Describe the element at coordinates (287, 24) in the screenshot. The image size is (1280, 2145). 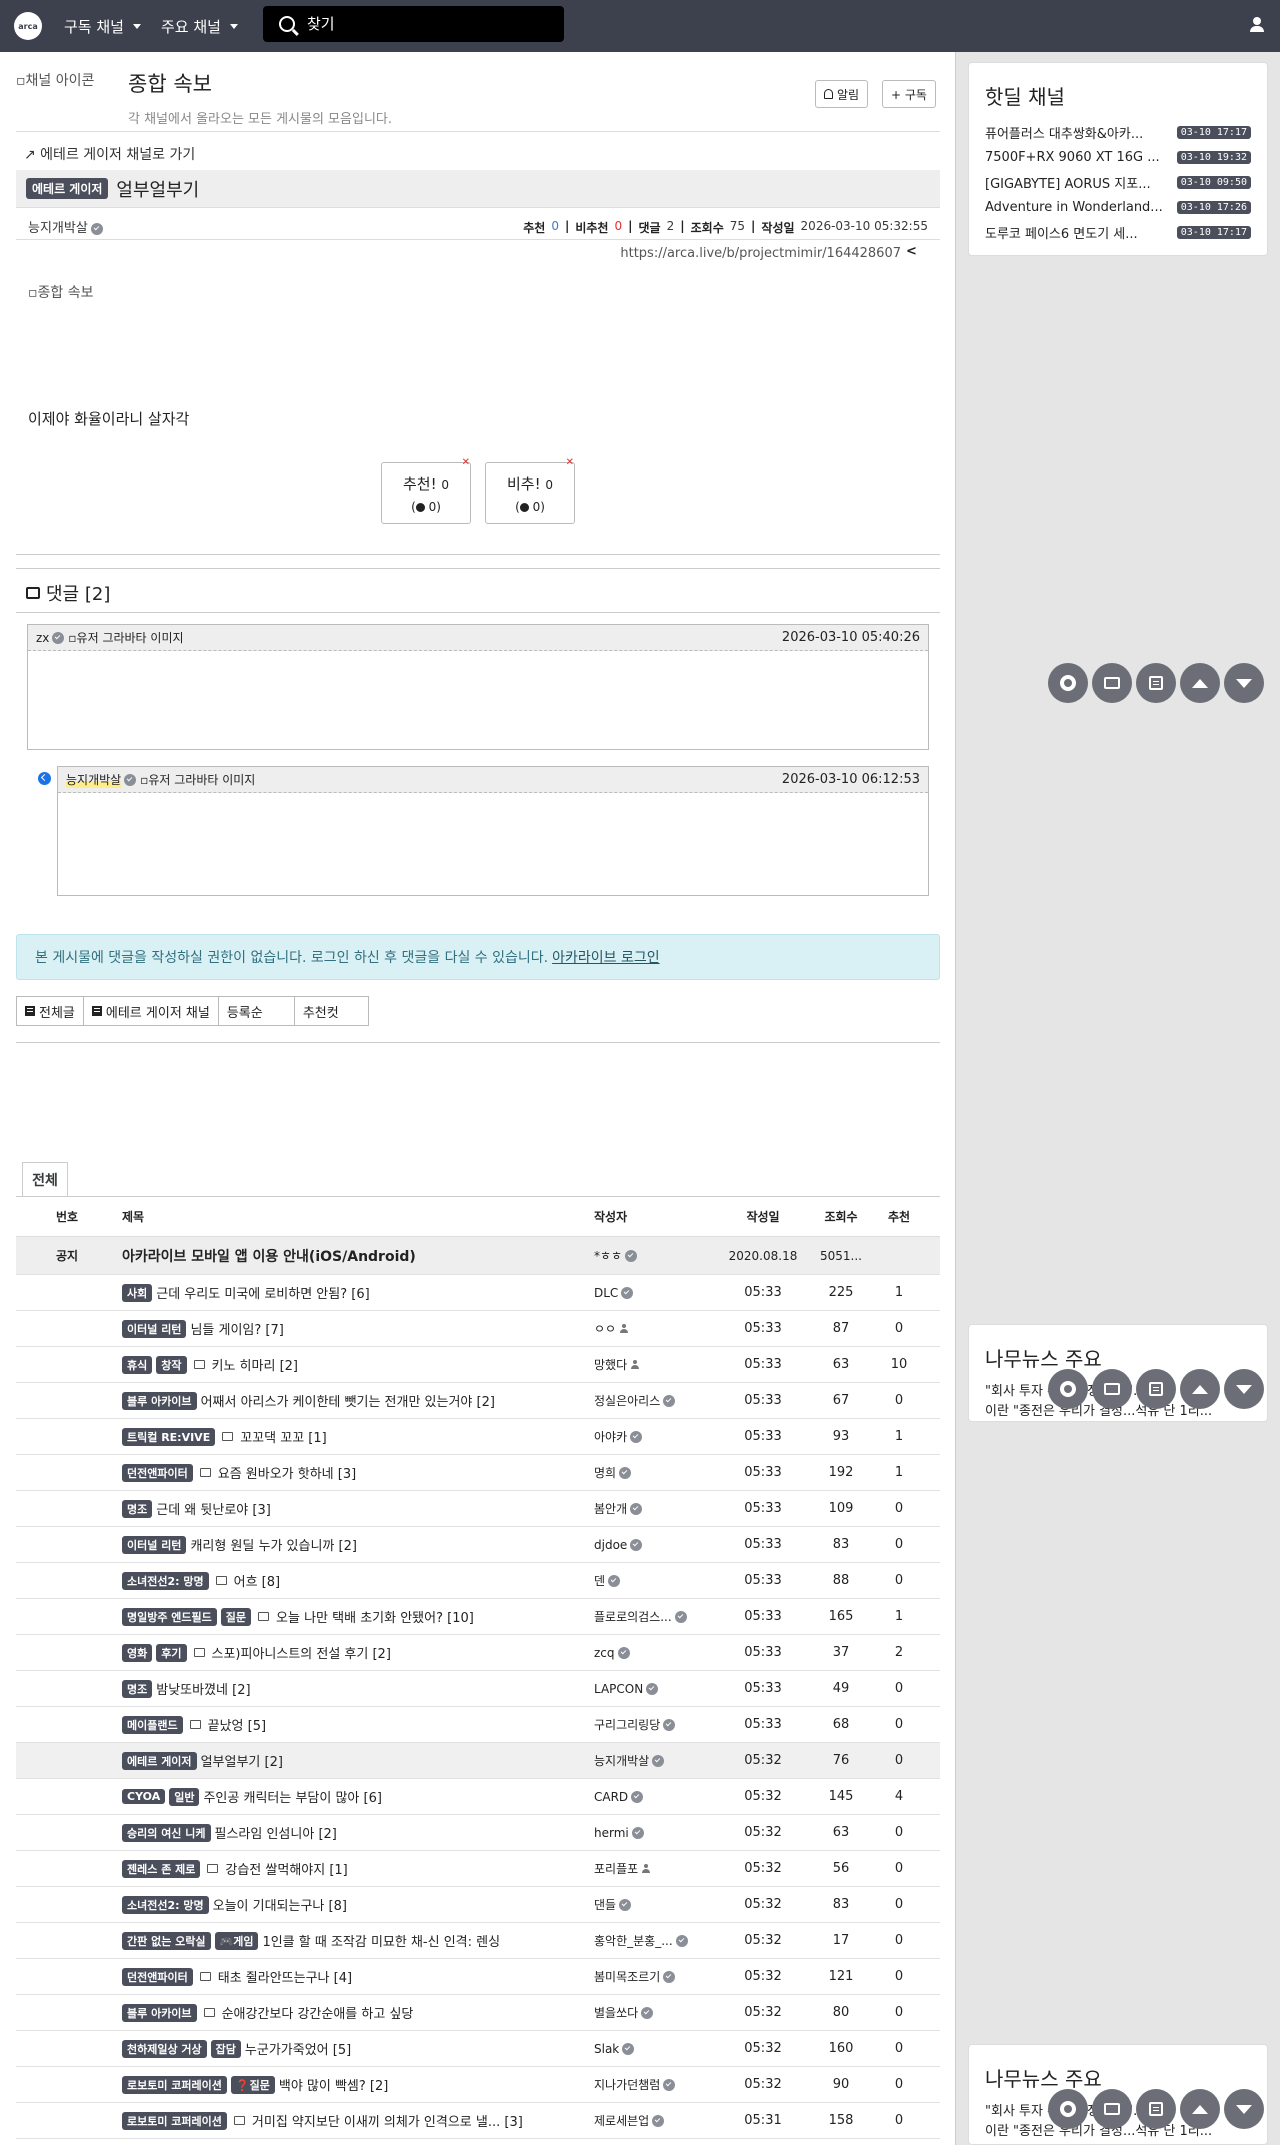
I see `search-icon` at that location.